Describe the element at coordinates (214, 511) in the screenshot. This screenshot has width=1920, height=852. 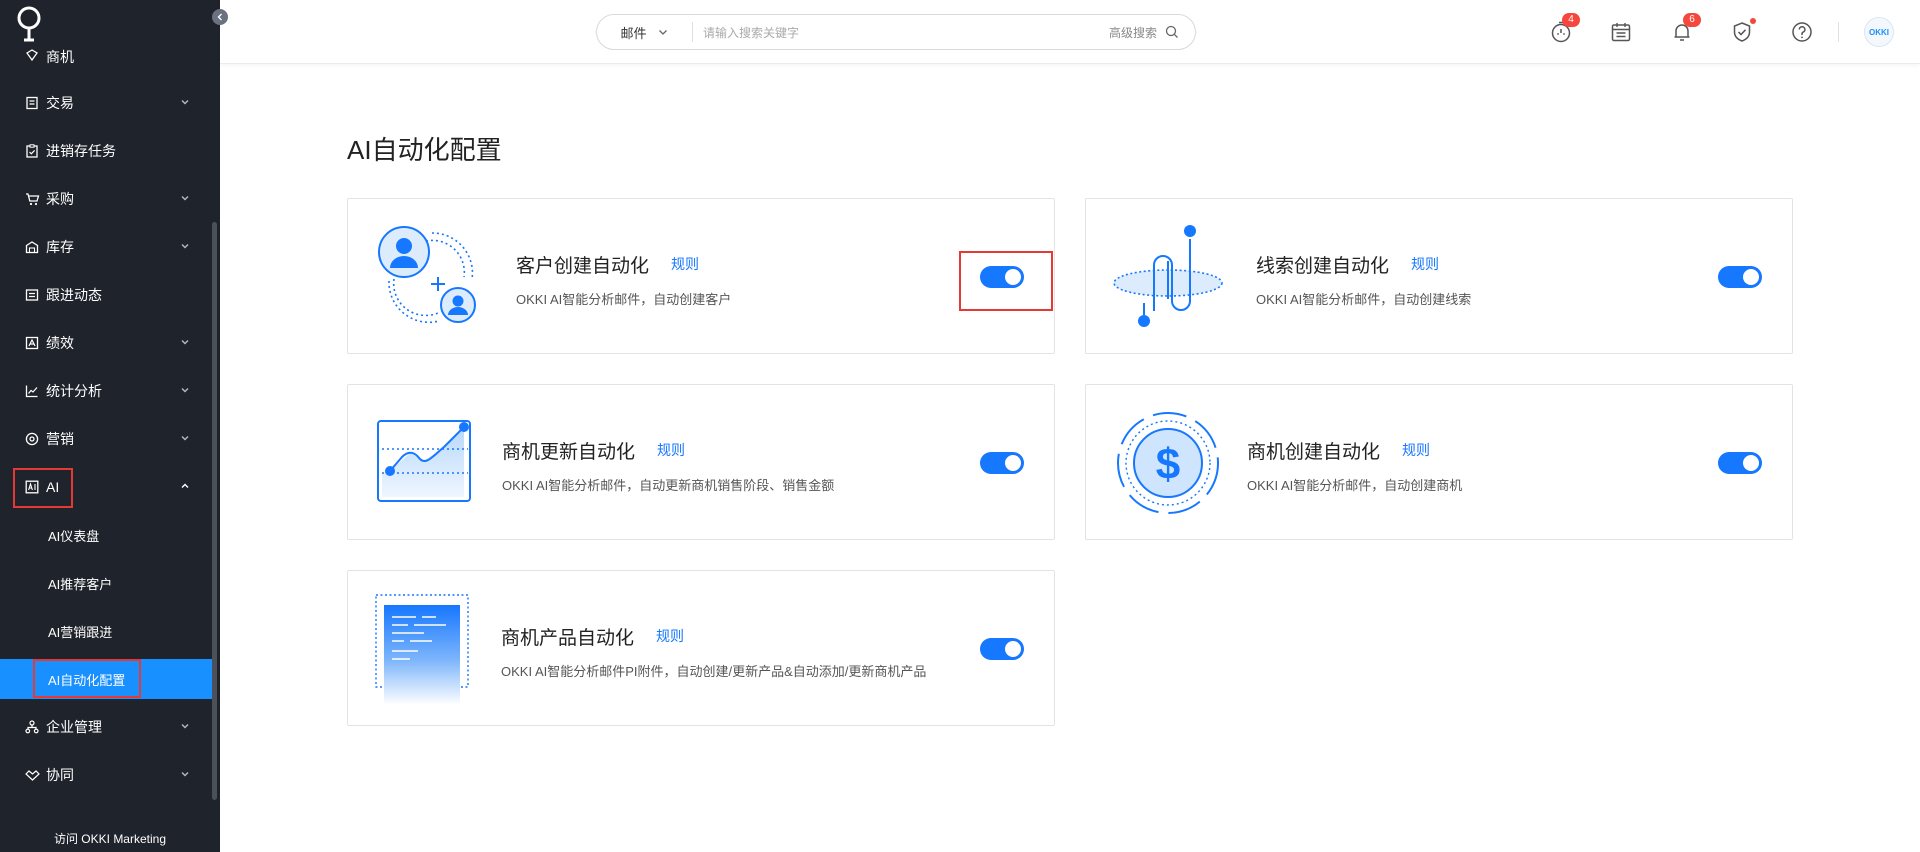
I see `sidebar-scrollbar` at that location.